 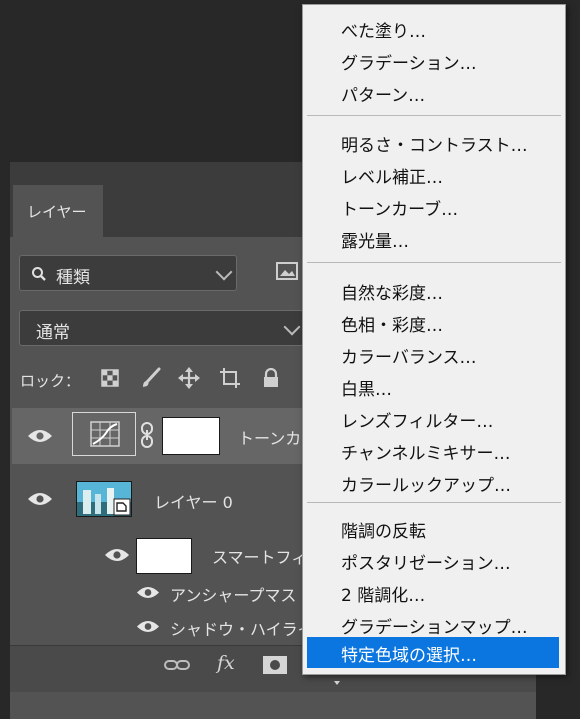 I want to click on filter-name: シャドウ・ハイライ, so click(x=242, y=628).